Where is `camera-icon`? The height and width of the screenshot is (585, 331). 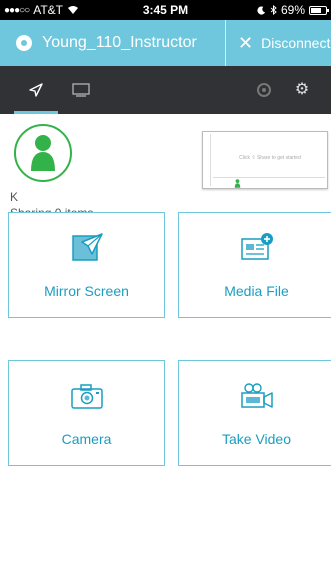 camera-icon is located at coordinates (86, 396).